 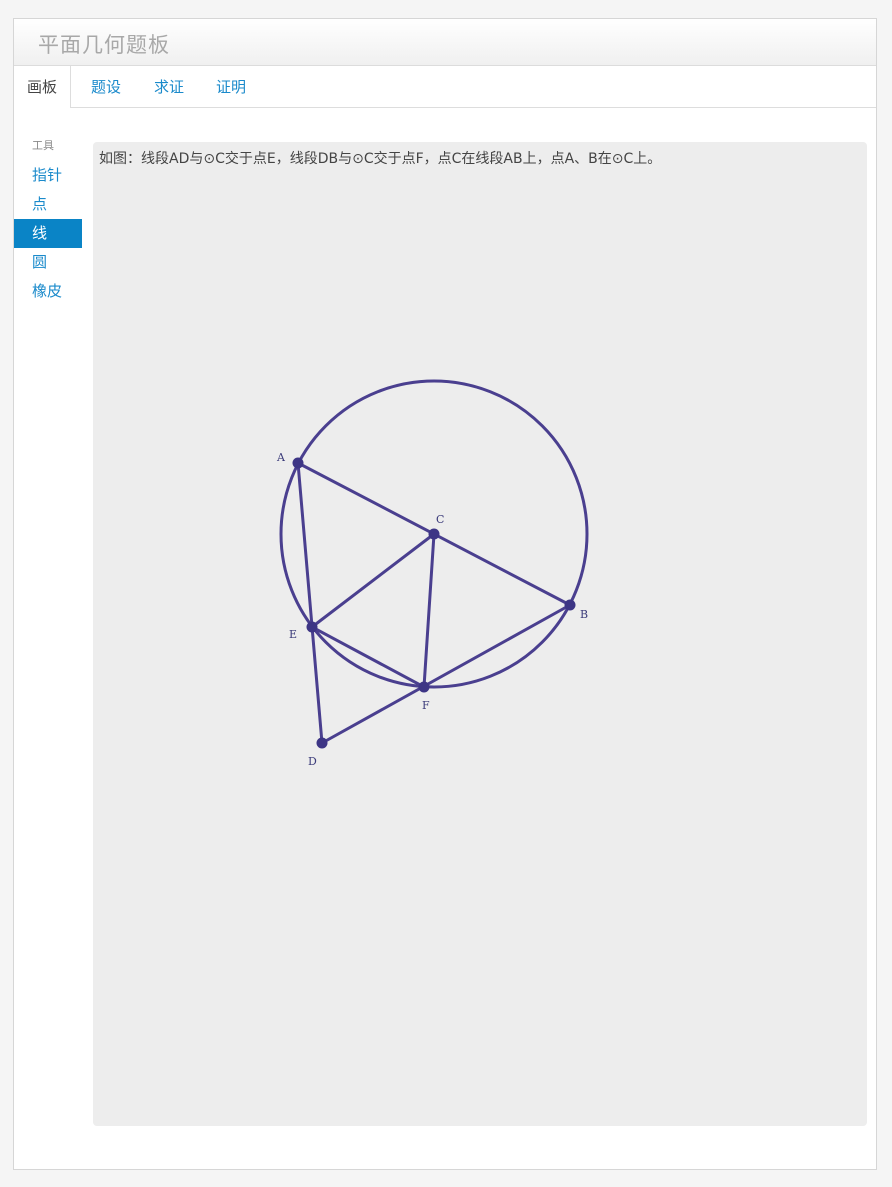 I want to click on segment-cf, so click(x=429, y=610).